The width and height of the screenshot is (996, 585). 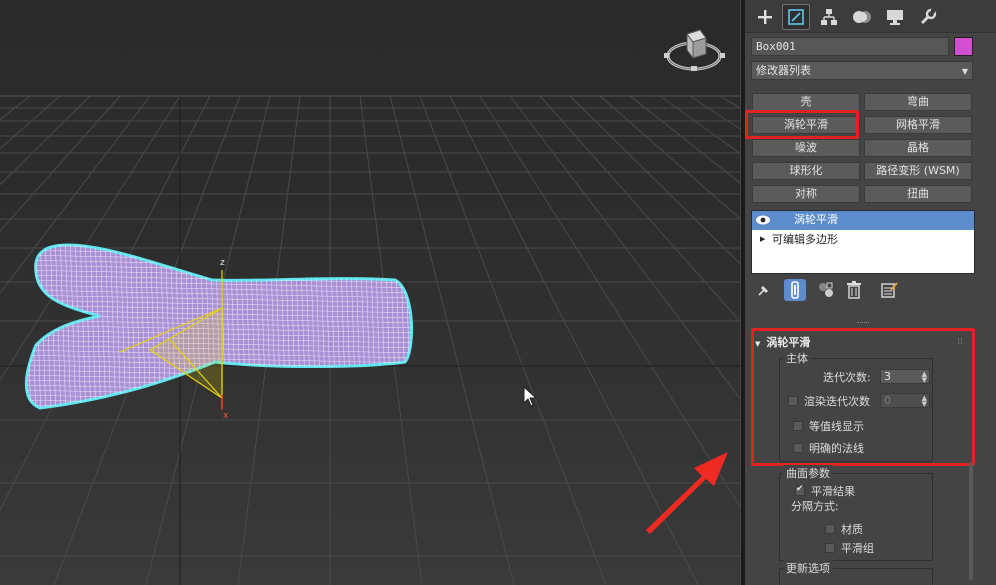 I want to click on stack-toolbar, so click(x=863, y=291).